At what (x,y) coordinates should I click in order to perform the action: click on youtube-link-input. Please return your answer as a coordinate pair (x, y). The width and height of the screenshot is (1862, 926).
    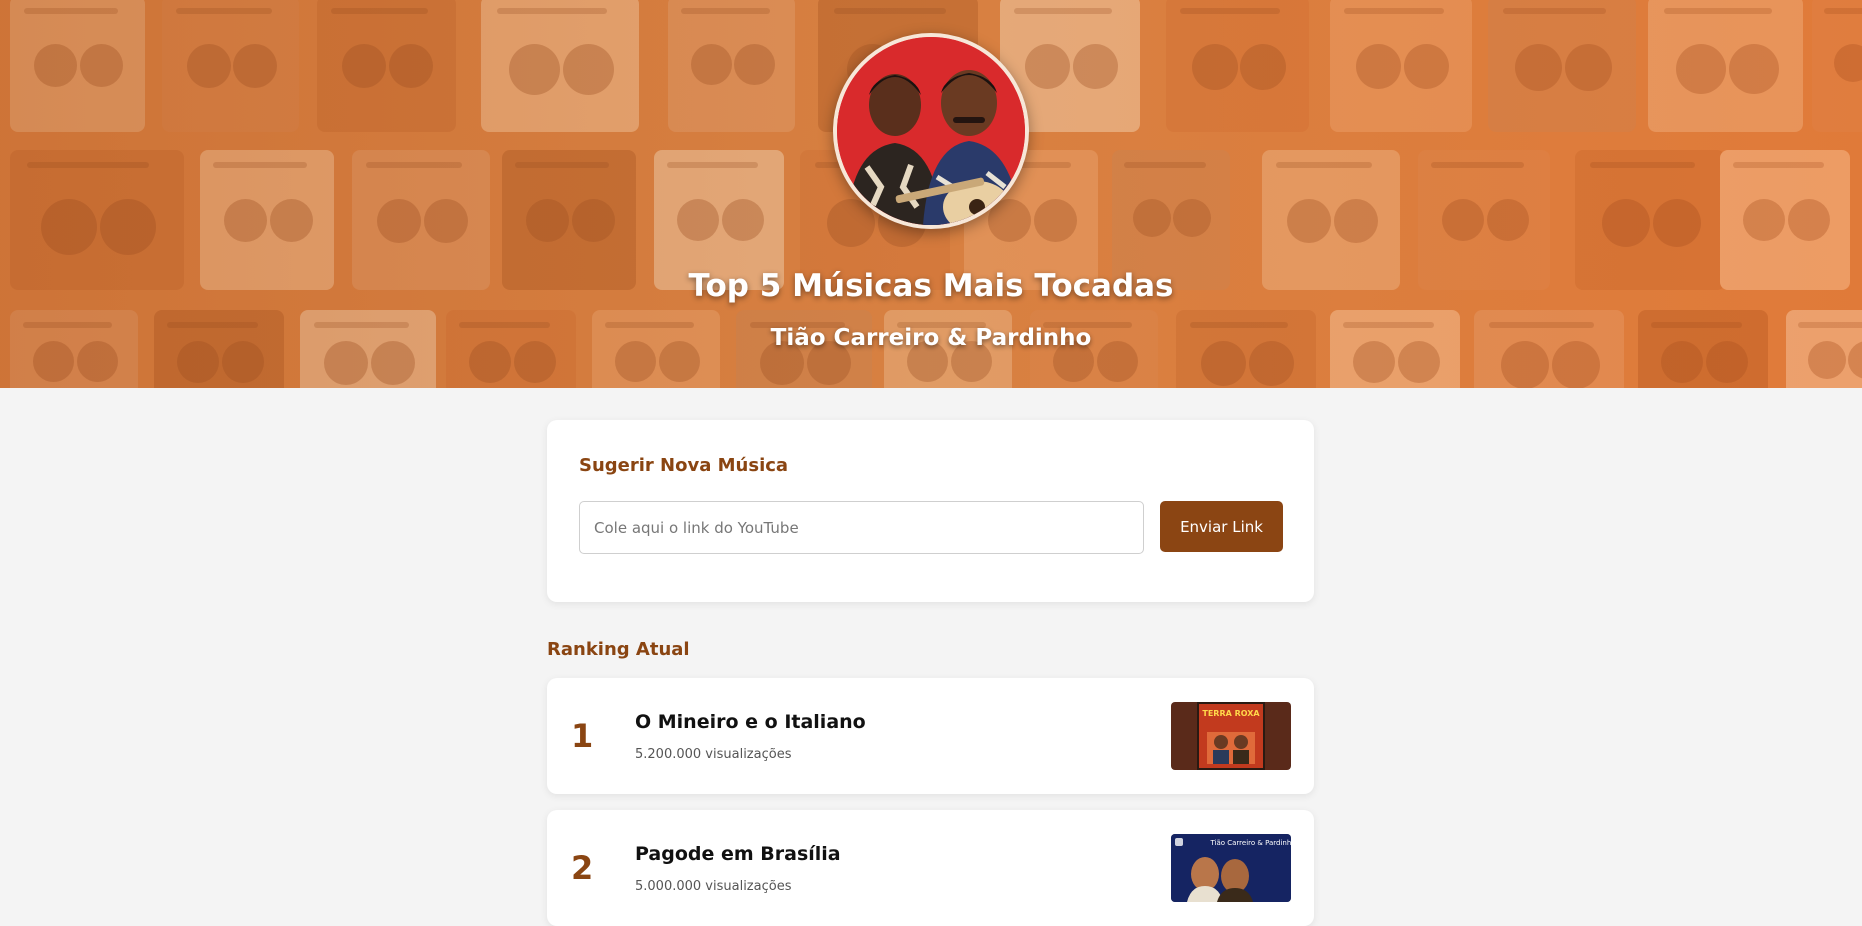
    Looking at the image, I should click on (861, 527).